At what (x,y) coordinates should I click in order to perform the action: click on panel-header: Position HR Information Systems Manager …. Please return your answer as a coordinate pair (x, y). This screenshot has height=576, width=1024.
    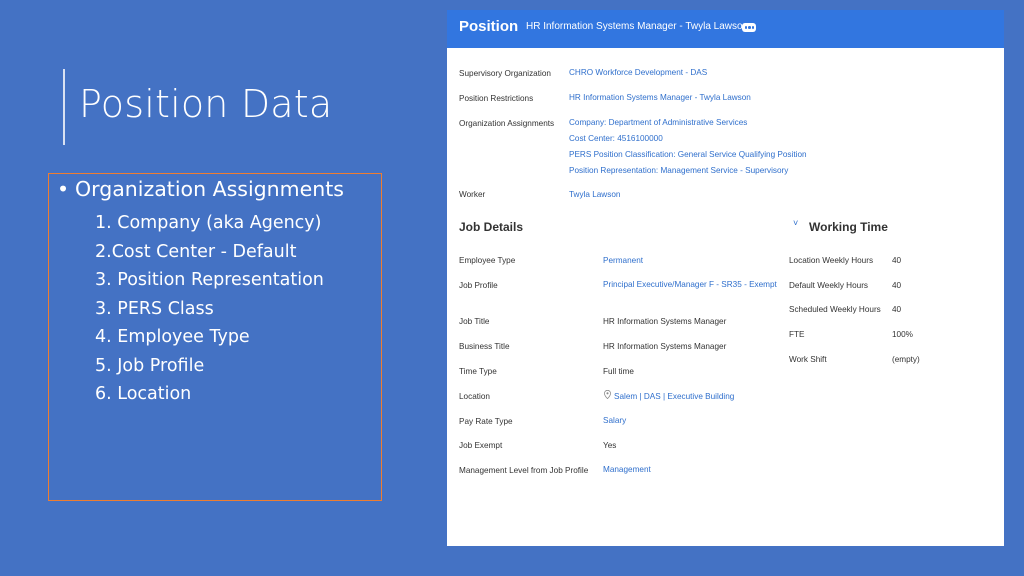
    Looking at the image, I should click on (725, 29).